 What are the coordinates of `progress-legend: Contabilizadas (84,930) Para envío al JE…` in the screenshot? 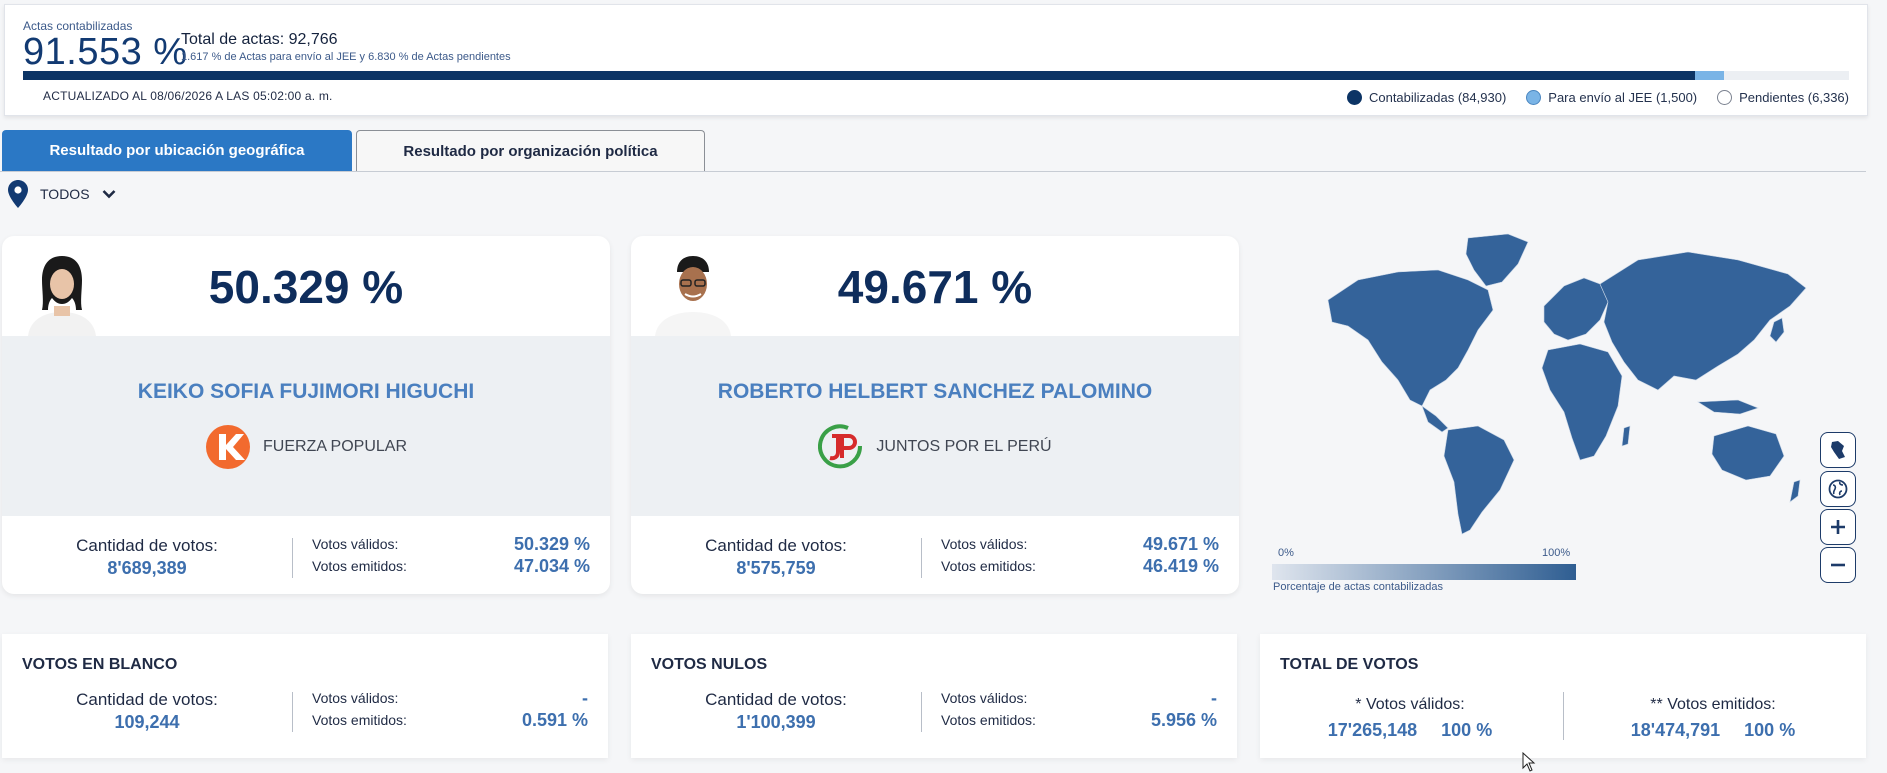 It's located at (1597, 97).